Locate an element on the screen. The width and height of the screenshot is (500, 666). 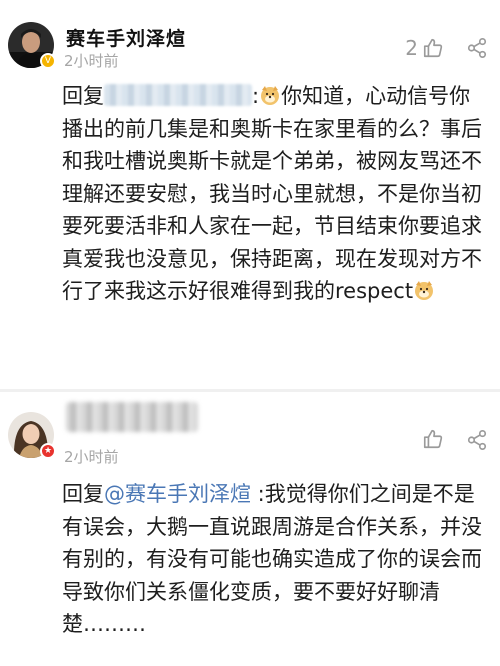
like-button: 2 is located at coordinates (424, 48).